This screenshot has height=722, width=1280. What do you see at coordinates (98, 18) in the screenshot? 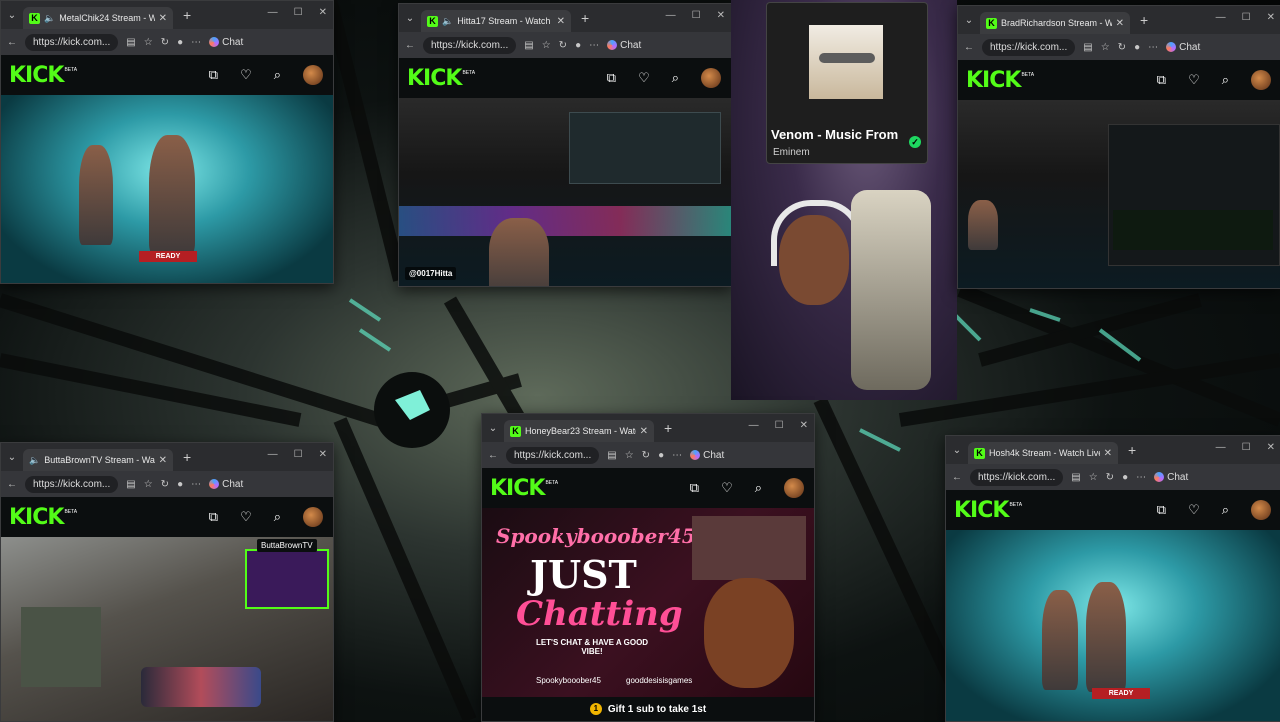
I see `browser-tab: K 🔈 MetalChik24 Stream - Watch Li ✕` at bounding box center [98, 18].